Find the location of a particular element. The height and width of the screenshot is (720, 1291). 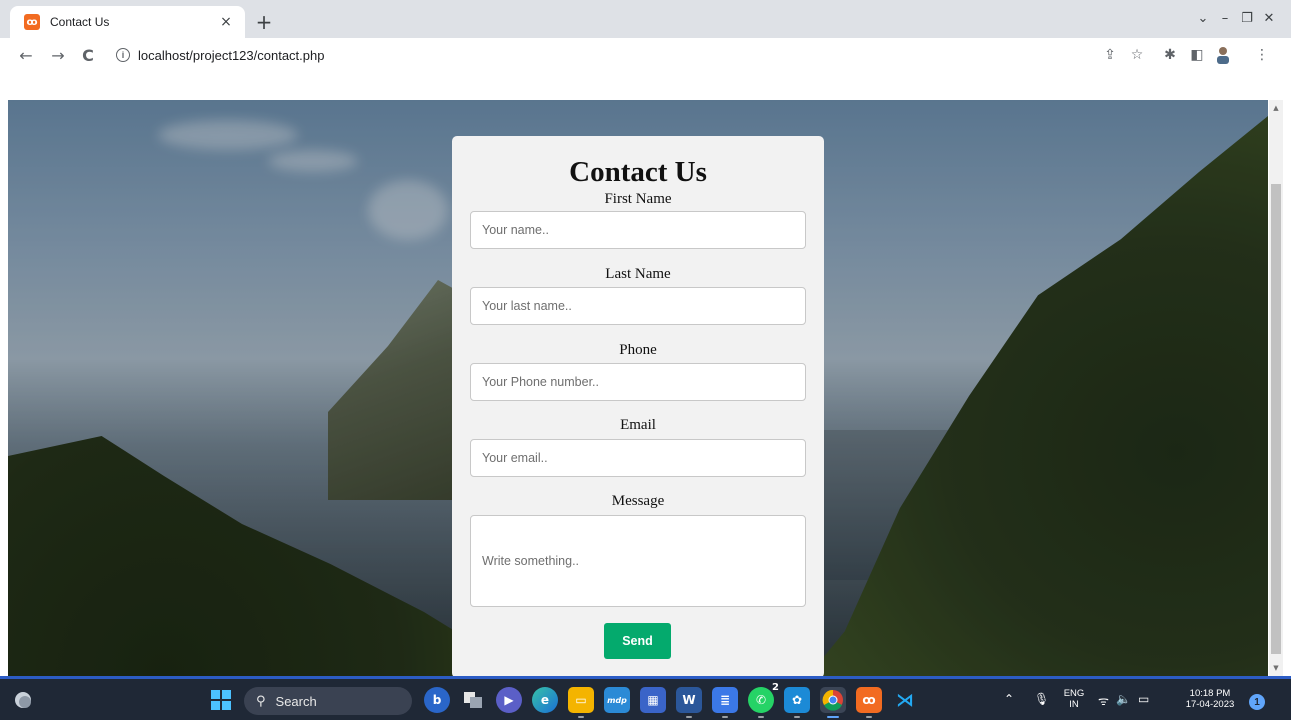

first-name-label: First Name is located at coordinates (638, 199).